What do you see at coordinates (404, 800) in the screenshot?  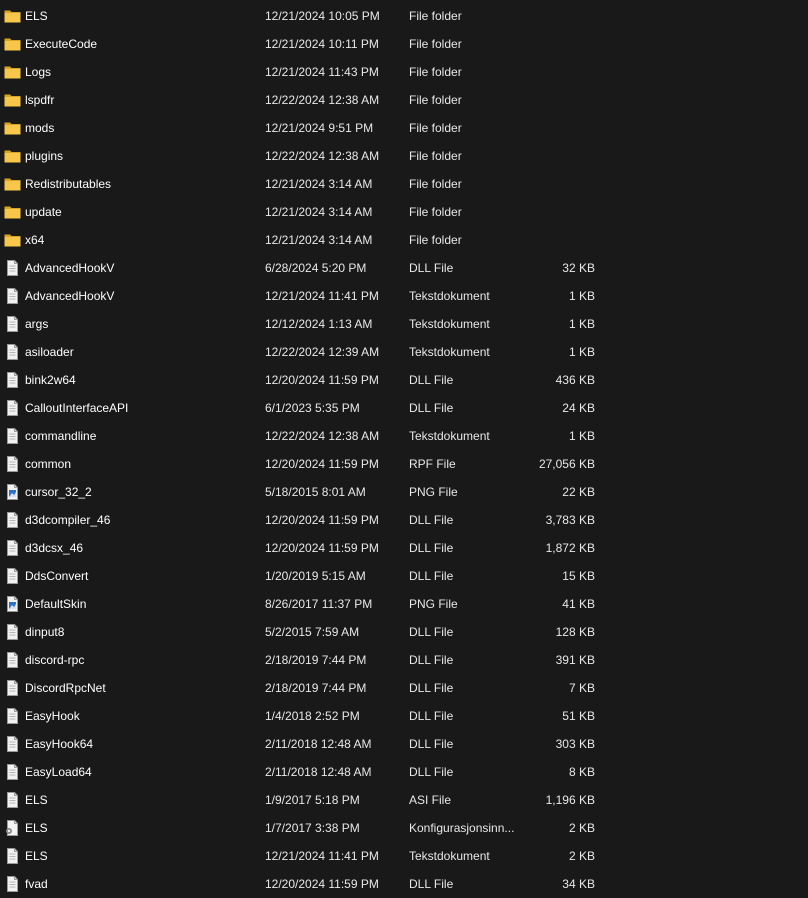 I see `file-row: ELS 1/9/2017 5:18 PM ASI File 1,196 KB` at bounding box center [404, 800].